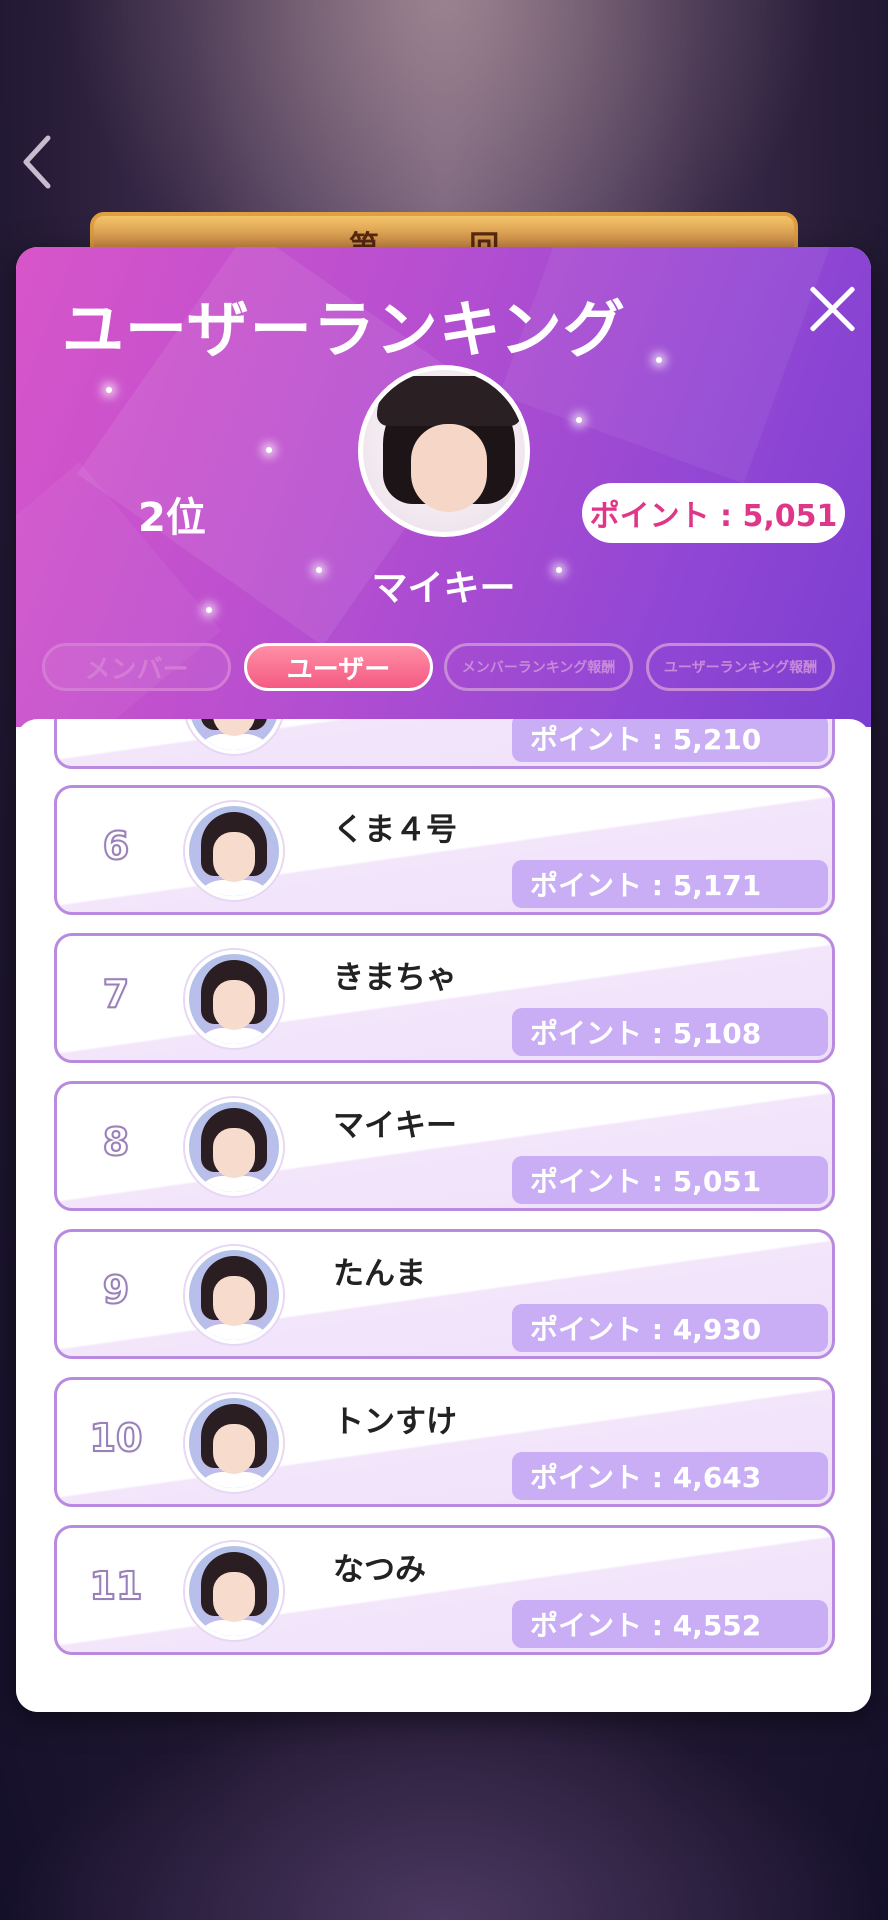  What do you see at coordinates (670, 1624) in the screenshot?
I see `row-points: ポイント : 4,552` at bounding box center [670, 1624].